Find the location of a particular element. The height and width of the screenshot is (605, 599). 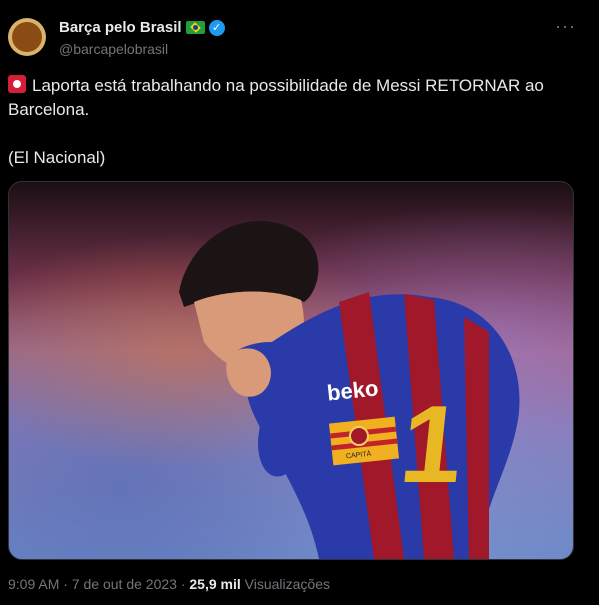

more-options-button: ··· is located at coordinates (565, 26).